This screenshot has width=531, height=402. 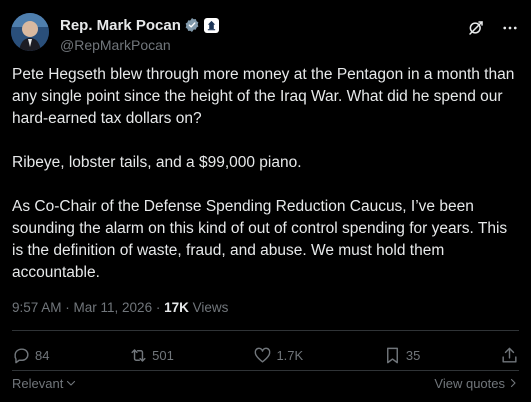 I want to click on sort-replies-dropdown: Relevant, so click(x=44, y=383).